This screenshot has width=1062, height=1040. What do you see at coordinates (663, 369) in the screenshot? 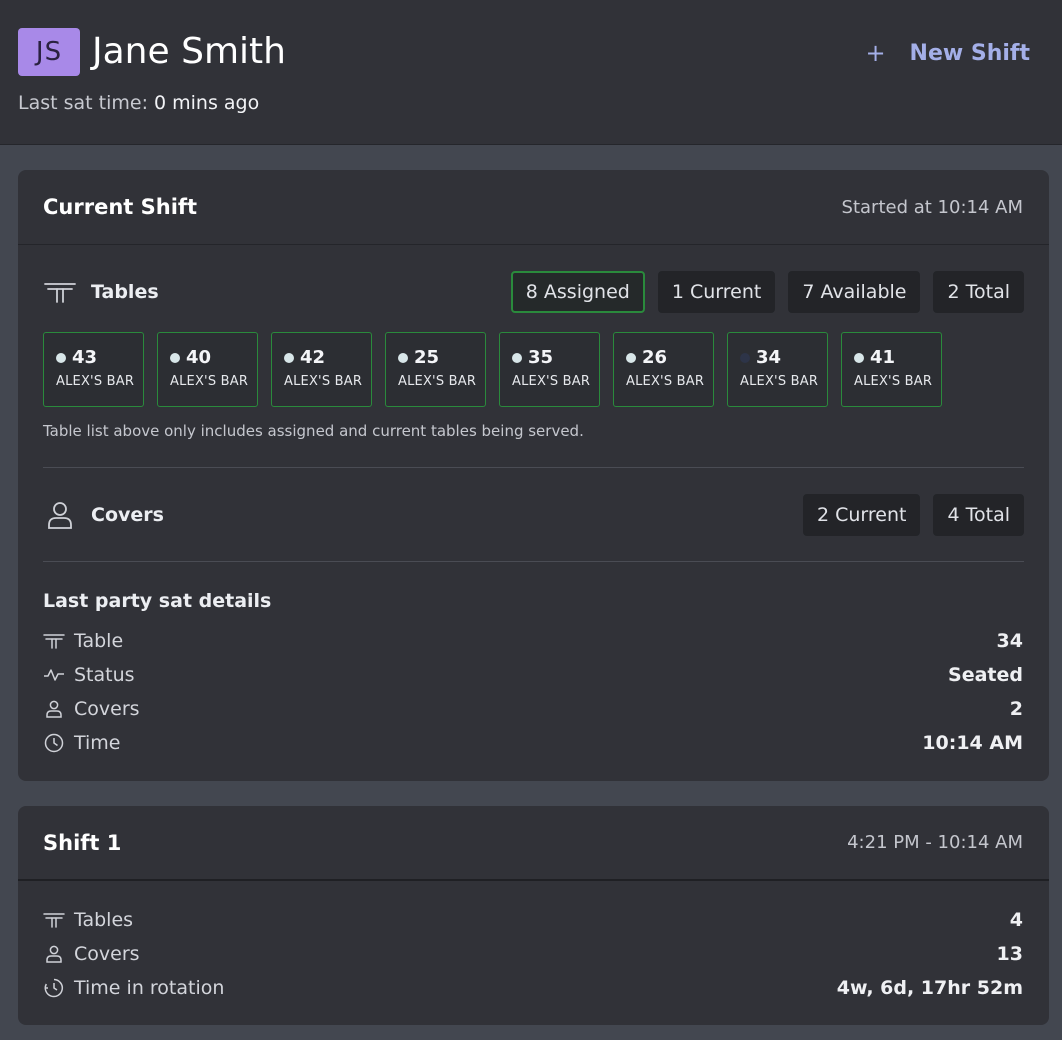
I see `table-card: 26 ALEX'S BAR` at bounding box center [663, 369].